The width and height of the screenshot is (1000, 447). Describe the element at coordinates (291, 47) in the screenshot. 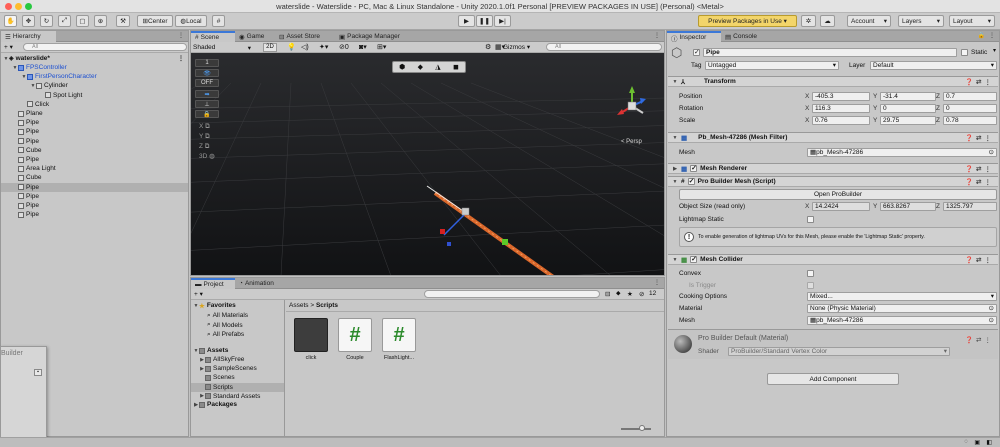

I see `lighting-toggle-icon: 💡` at that location.